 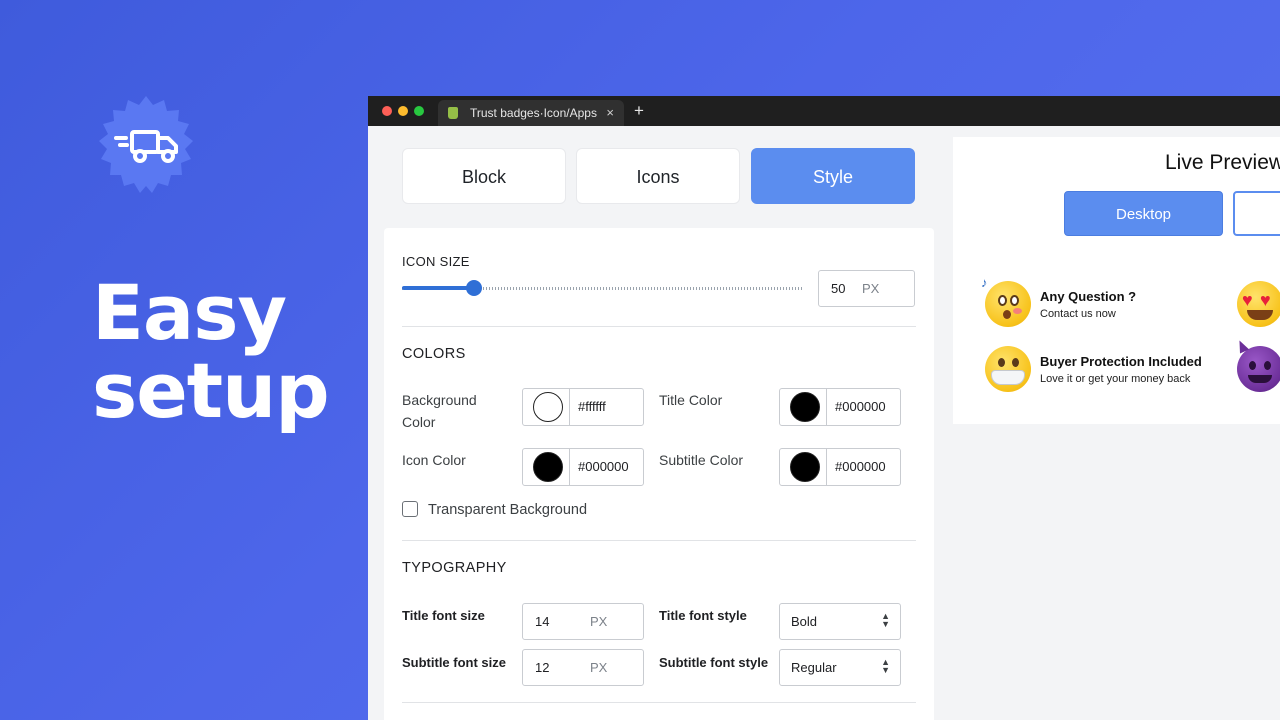 I want to click on browser-tab: Trust badges·Icon/Apps ×, so click(x=531, y=113).